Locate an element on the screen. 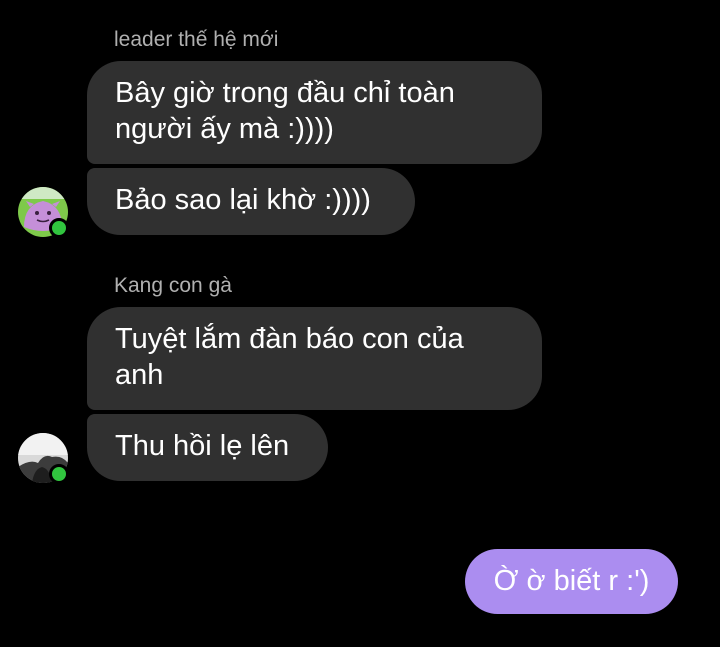 The height and width of the screenshot is (647, 720). sender-name-leader: leader thế hệ mới is located at coordinates (196, 39).